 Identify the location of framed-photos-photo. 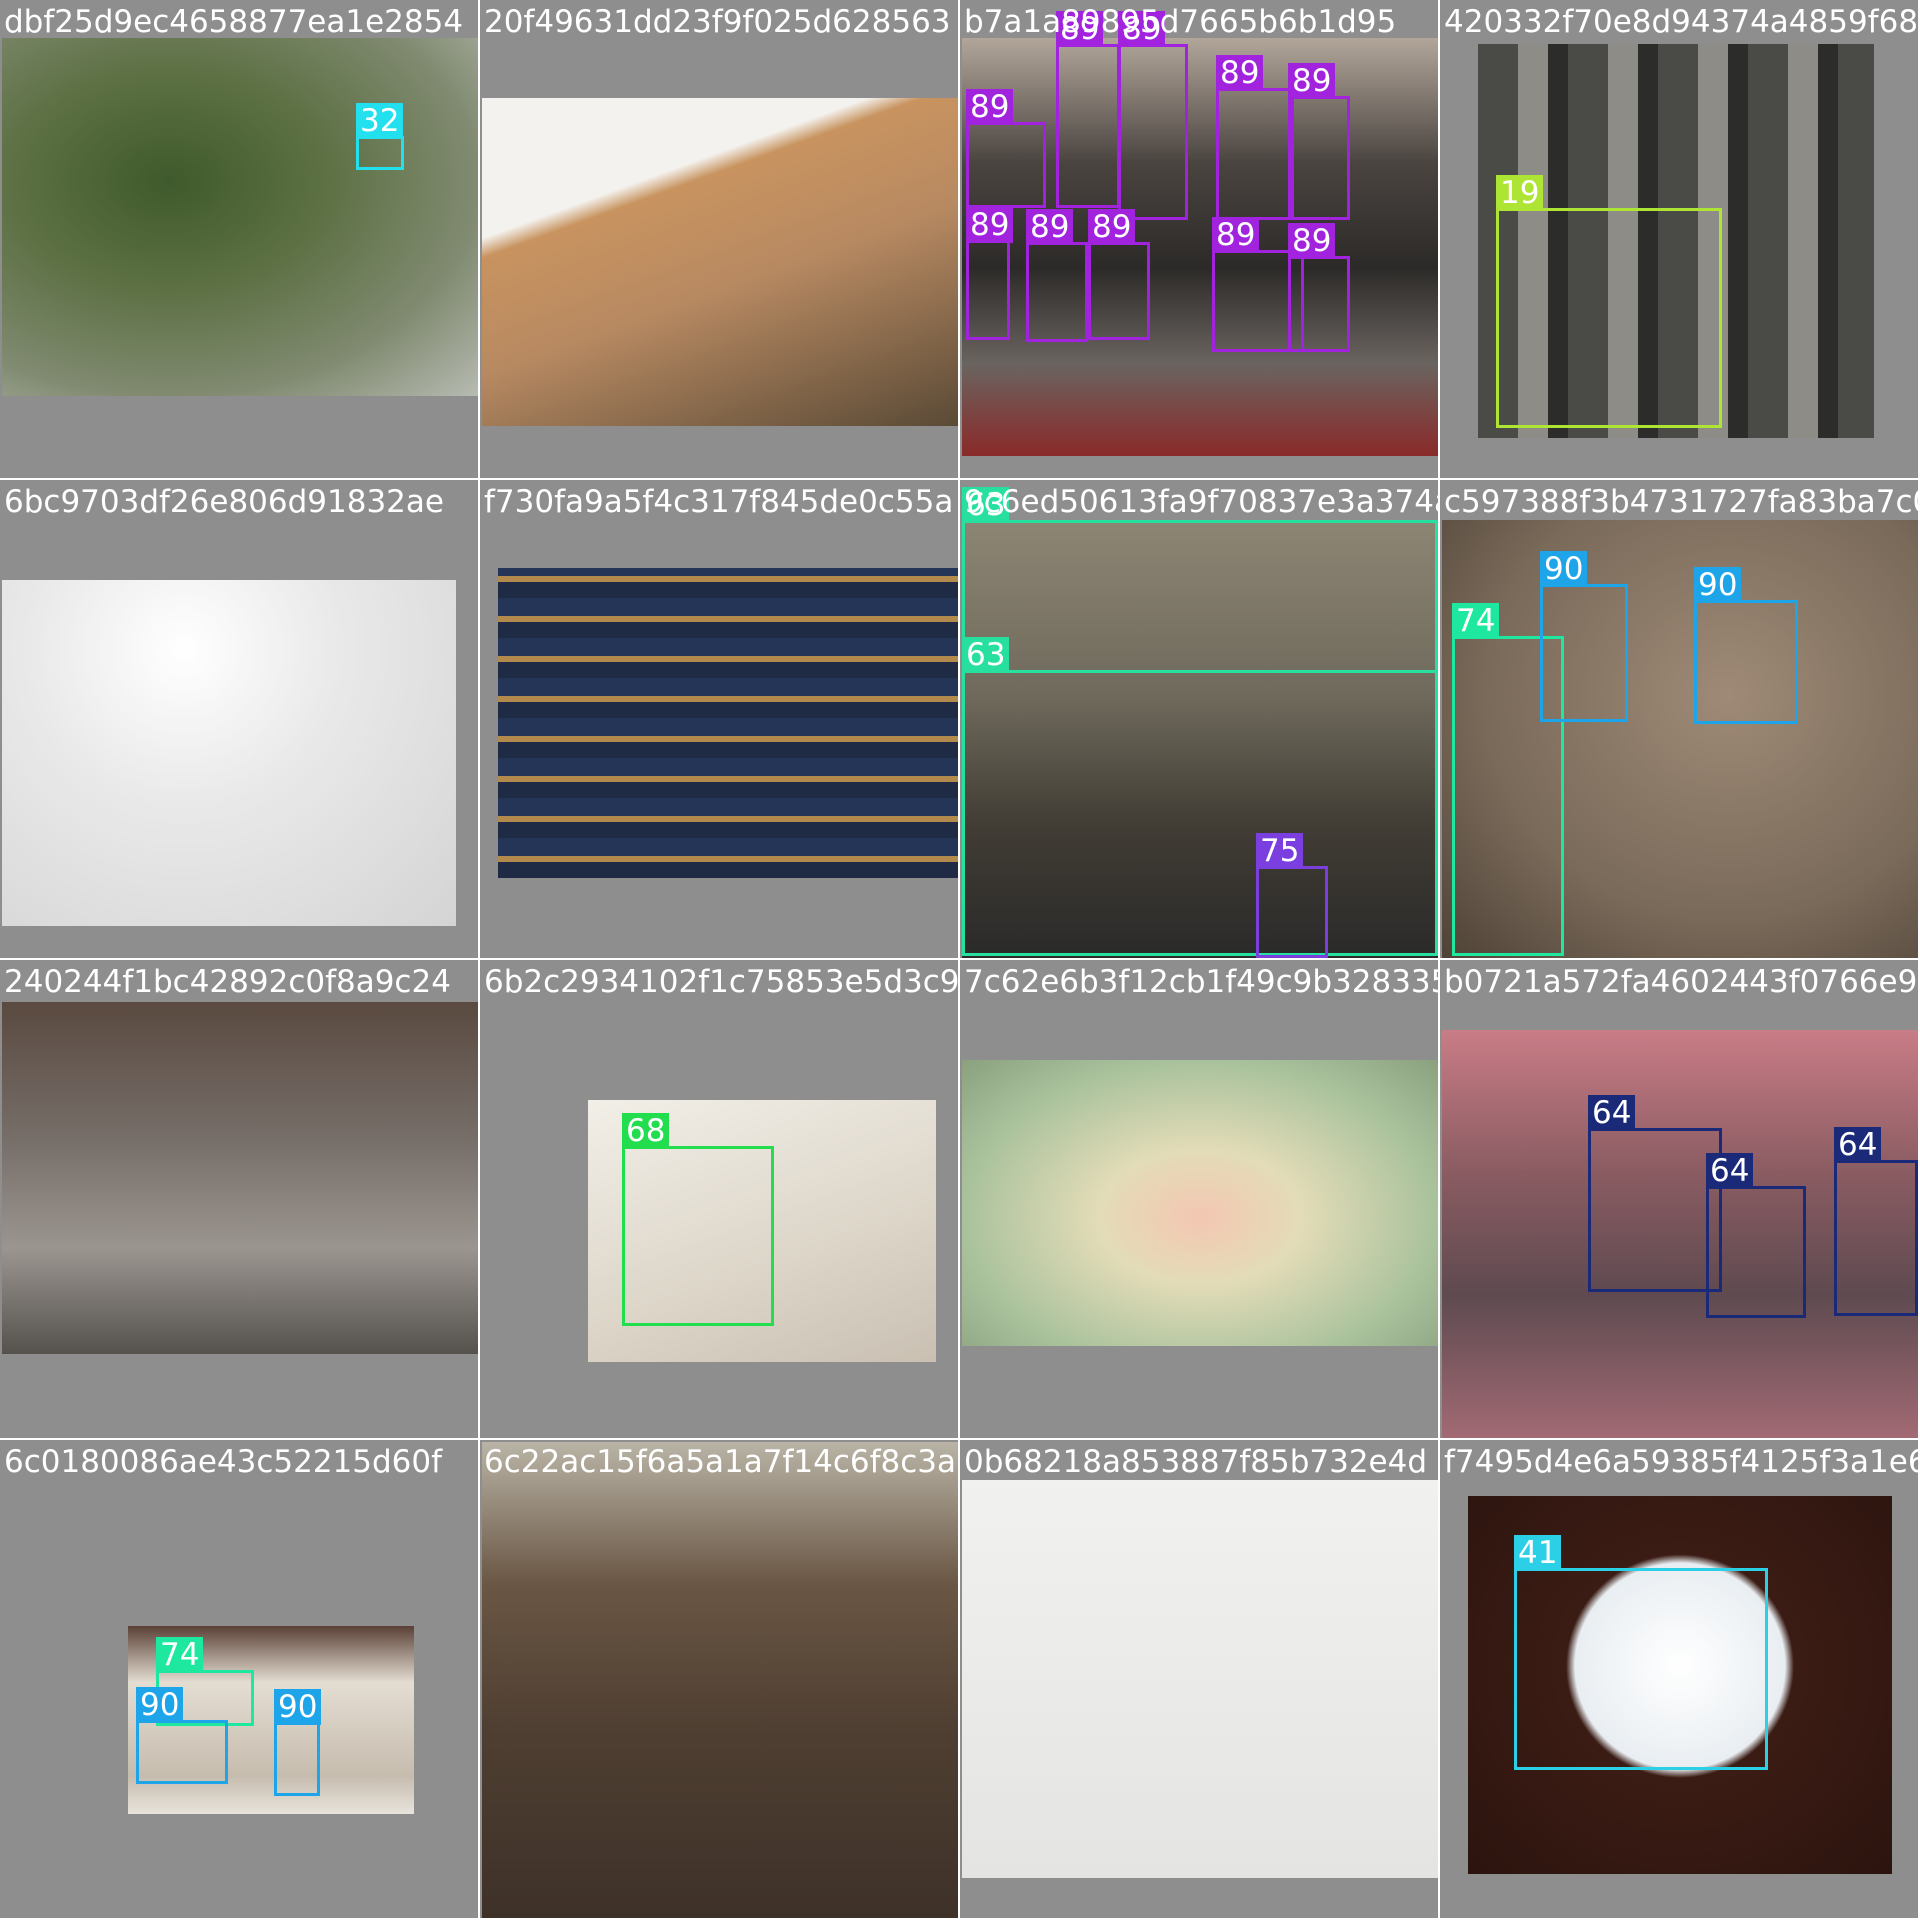
(1200, 1679).